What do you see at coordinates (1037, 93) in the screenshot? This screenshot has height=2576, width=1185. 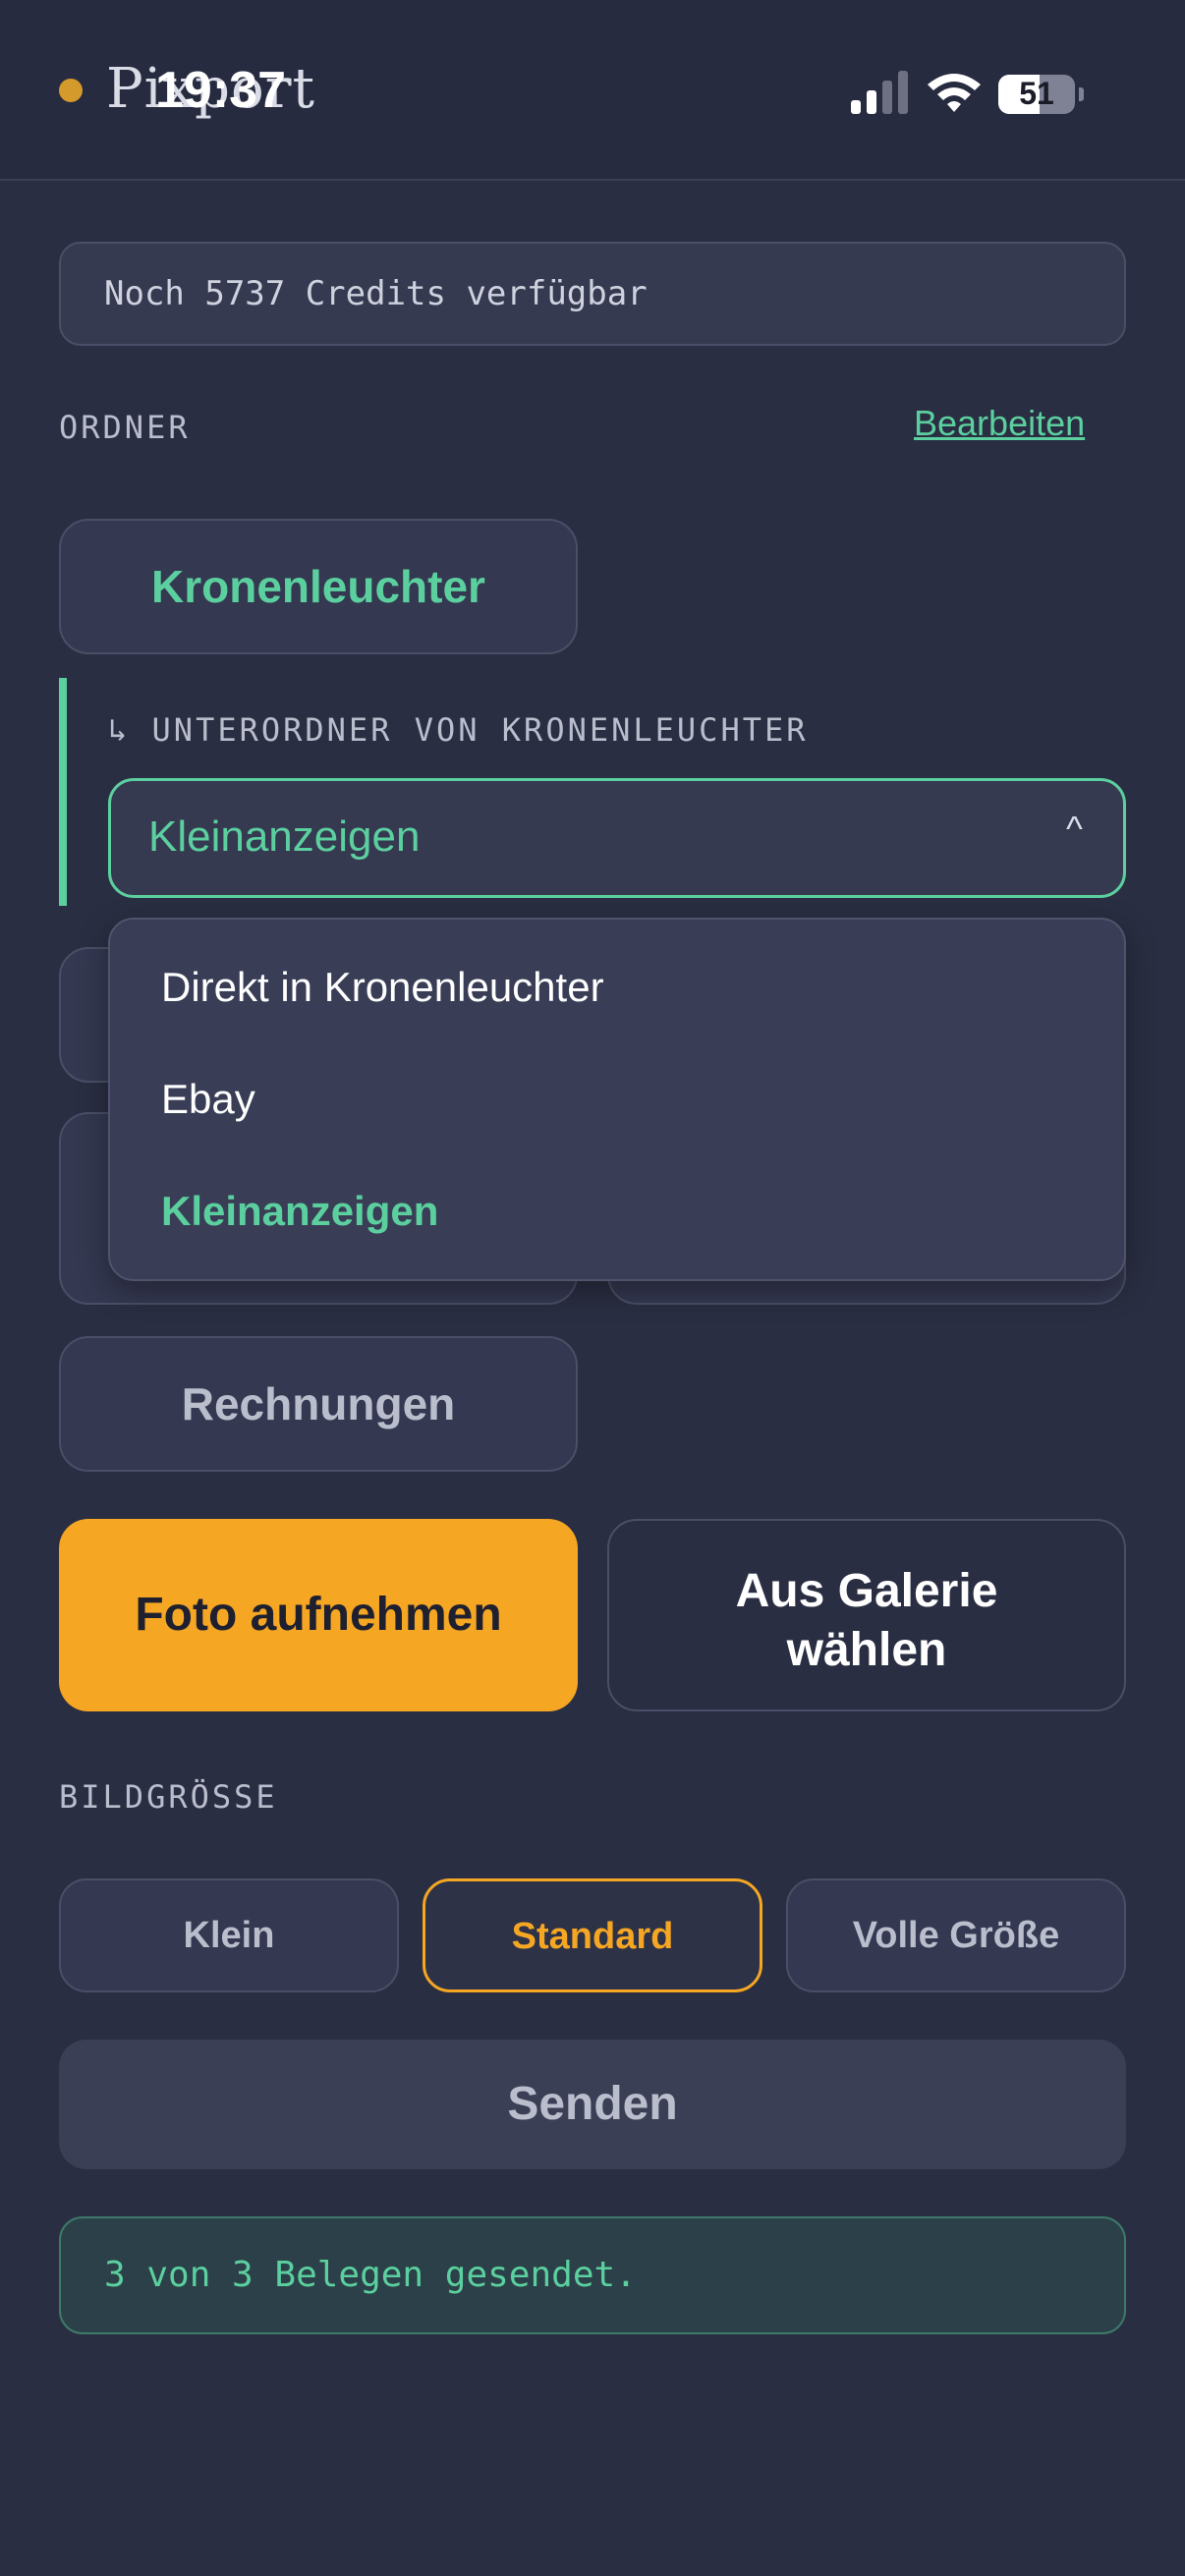 I see `battery-level: 51` at bounding box center [1037, 93].